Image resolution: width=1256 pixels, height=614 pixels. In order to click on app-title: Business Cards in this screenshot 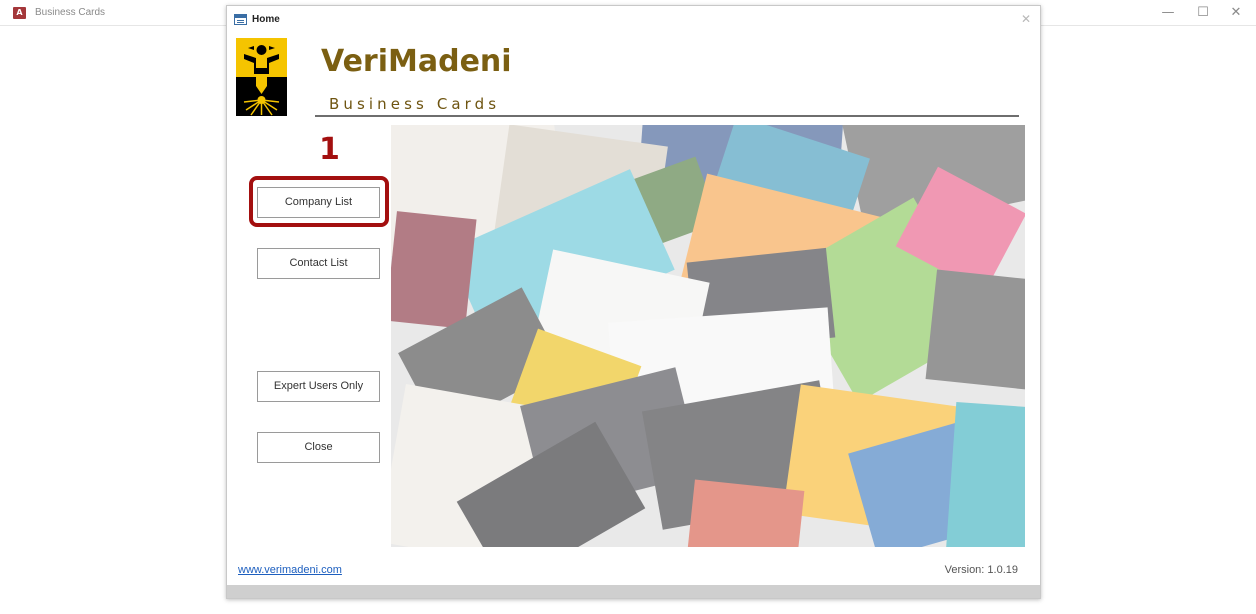, I will do `click(70, 12)`.